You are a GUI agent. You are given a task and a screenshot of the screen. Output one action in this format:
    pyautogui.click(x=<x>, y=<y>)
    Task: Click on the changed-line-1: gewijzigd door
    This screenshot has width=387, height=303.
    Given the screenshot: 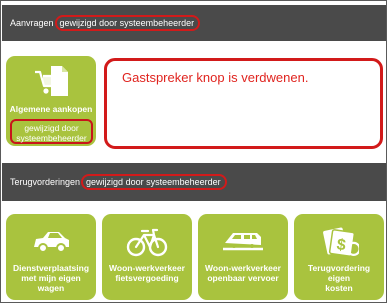 What is the action you would take?
    pyautogui.click(x=51, y=128)
    